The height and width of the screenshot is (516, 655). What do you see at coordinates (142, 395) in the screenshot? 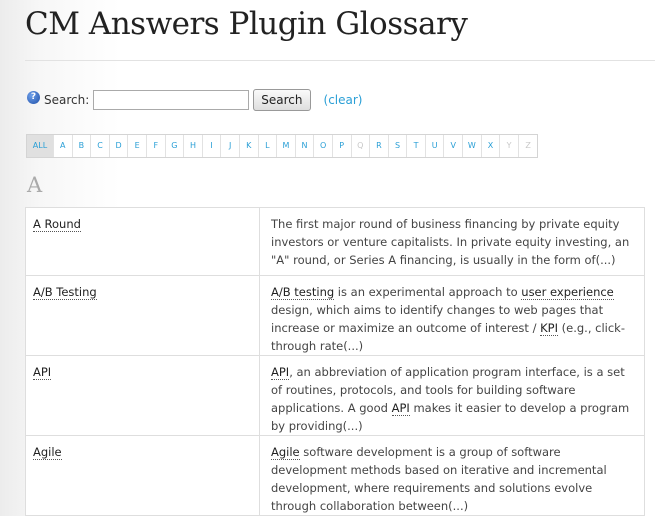
I see `term-cell: API` at bounding box center [142, 395].